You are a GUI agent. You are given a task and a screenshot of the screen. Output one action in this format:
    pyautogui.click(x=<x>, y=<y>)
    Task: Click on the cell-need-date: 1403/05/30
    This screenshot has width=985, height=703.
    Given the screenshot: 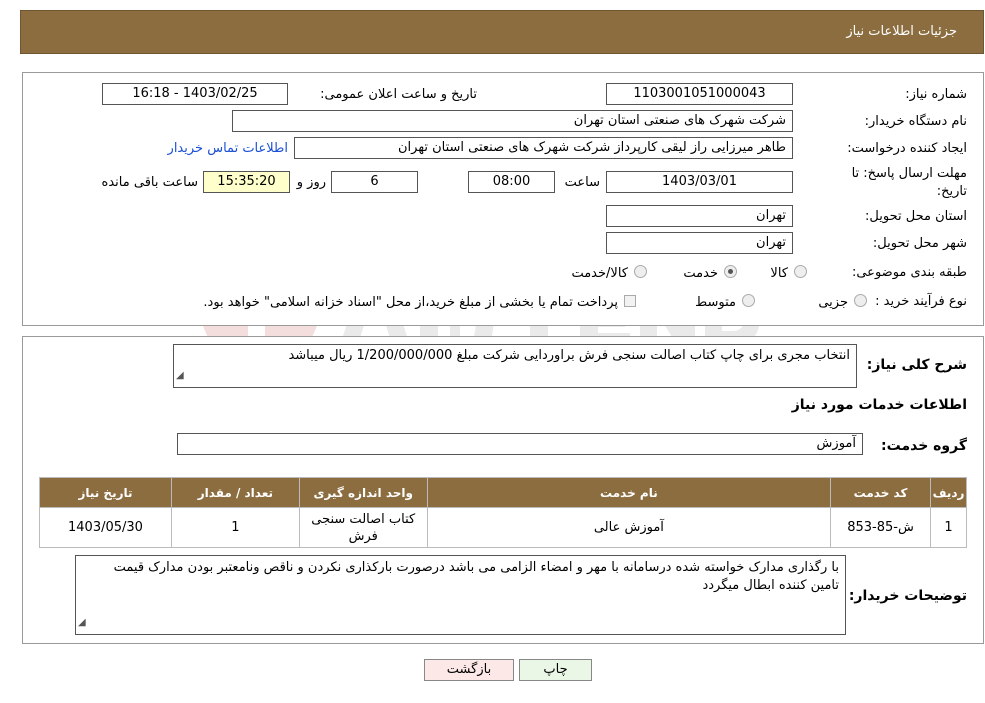 What is the action you would take?
    pyautogui.click(x=105, y=527)
    